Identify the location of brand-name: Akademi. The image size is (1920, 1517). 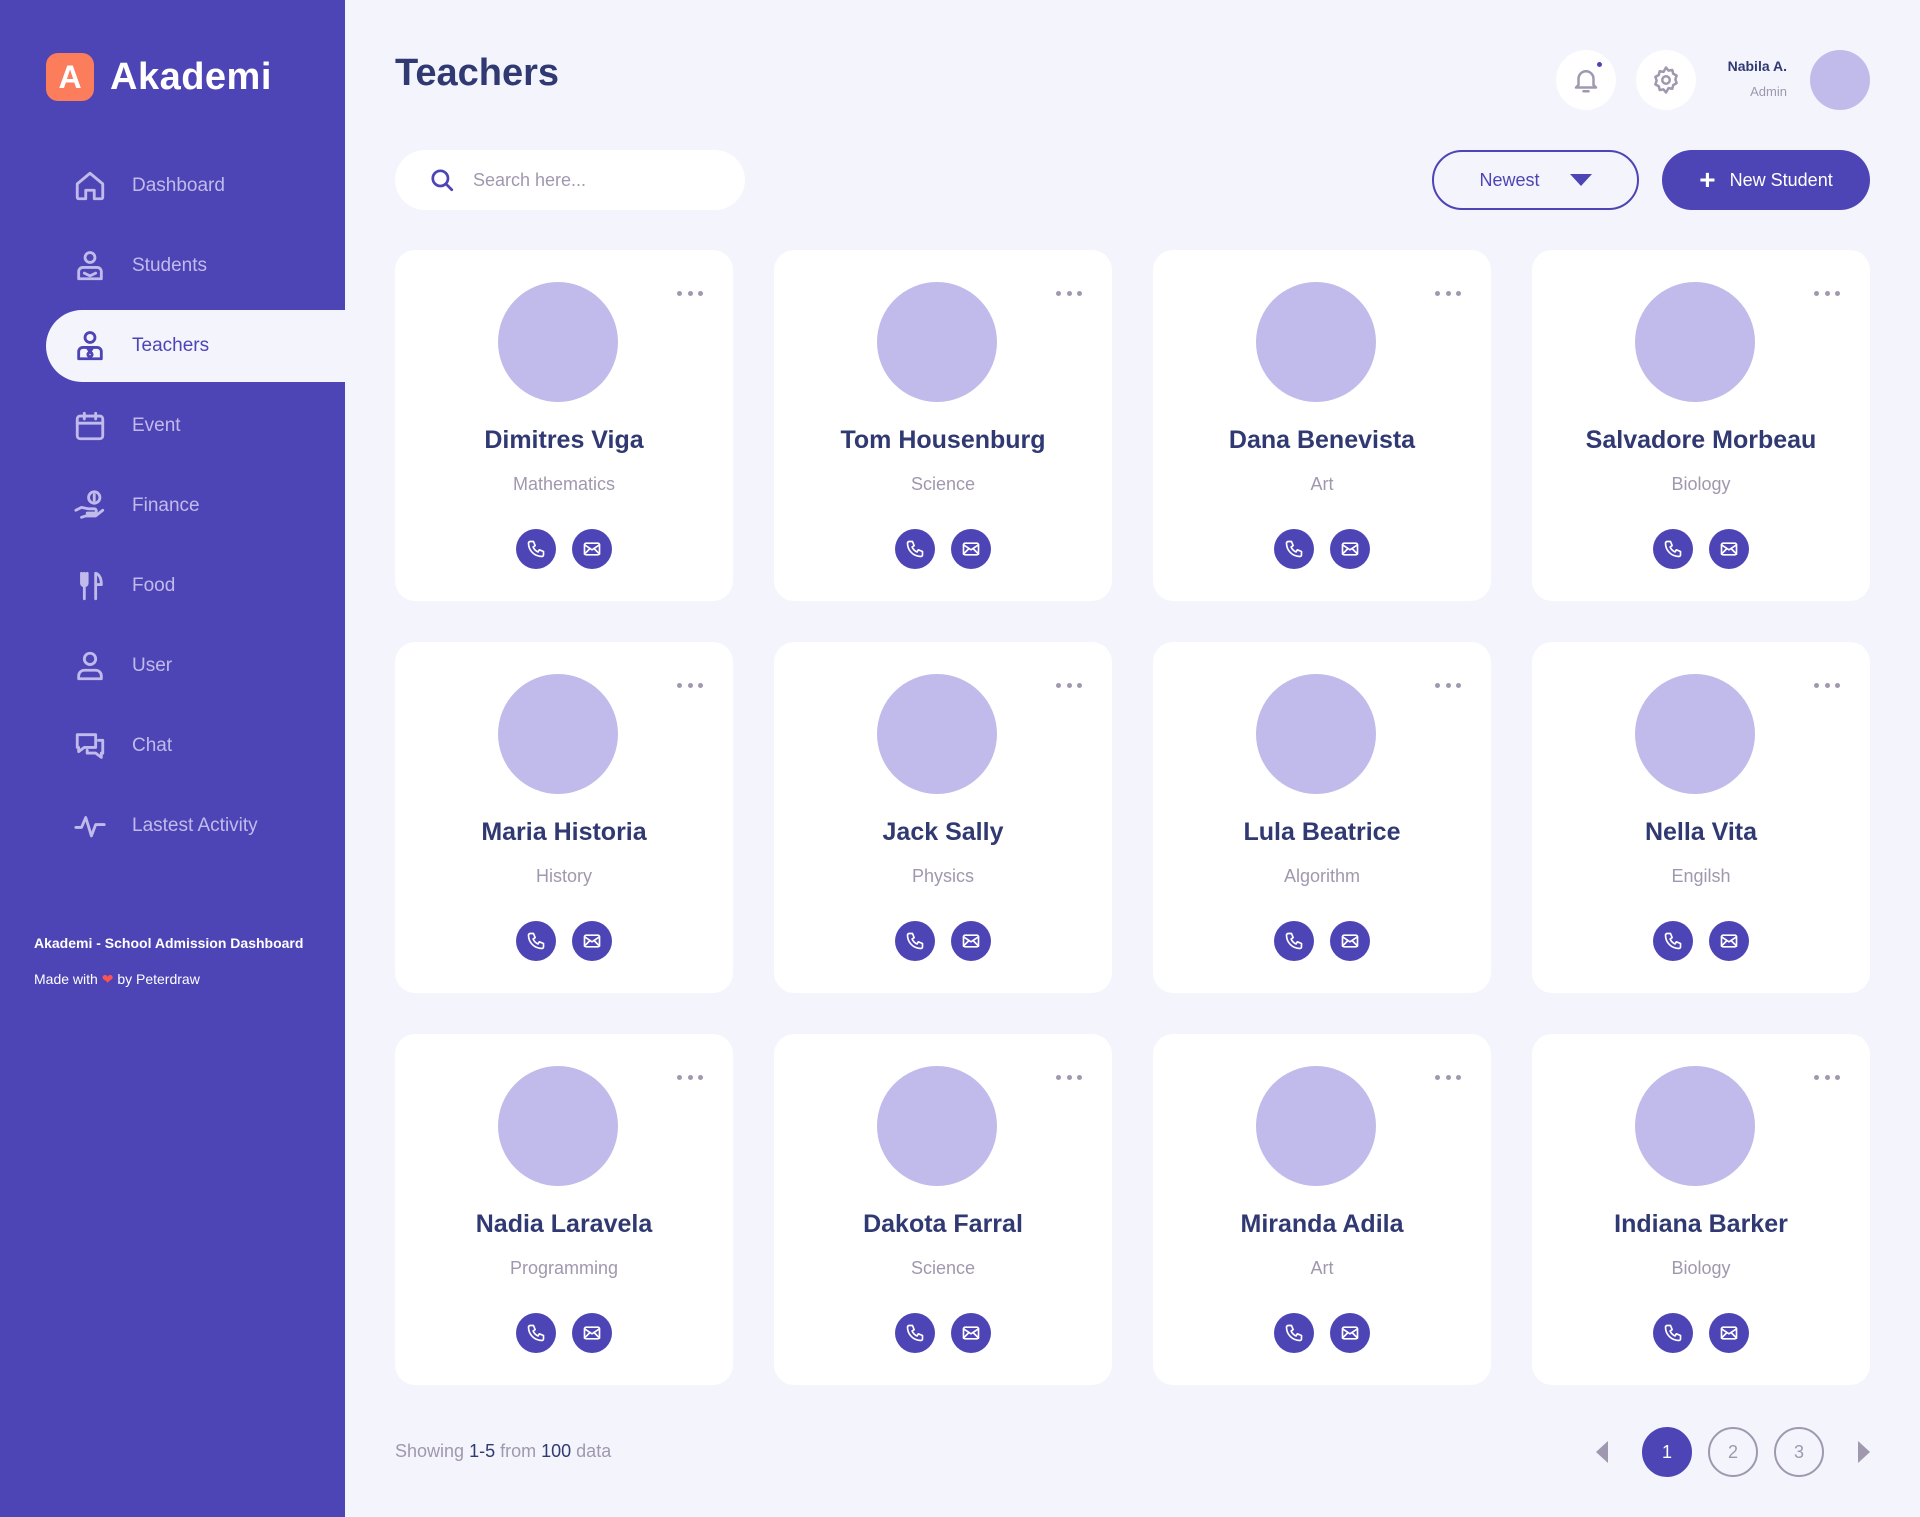
(191, 76).